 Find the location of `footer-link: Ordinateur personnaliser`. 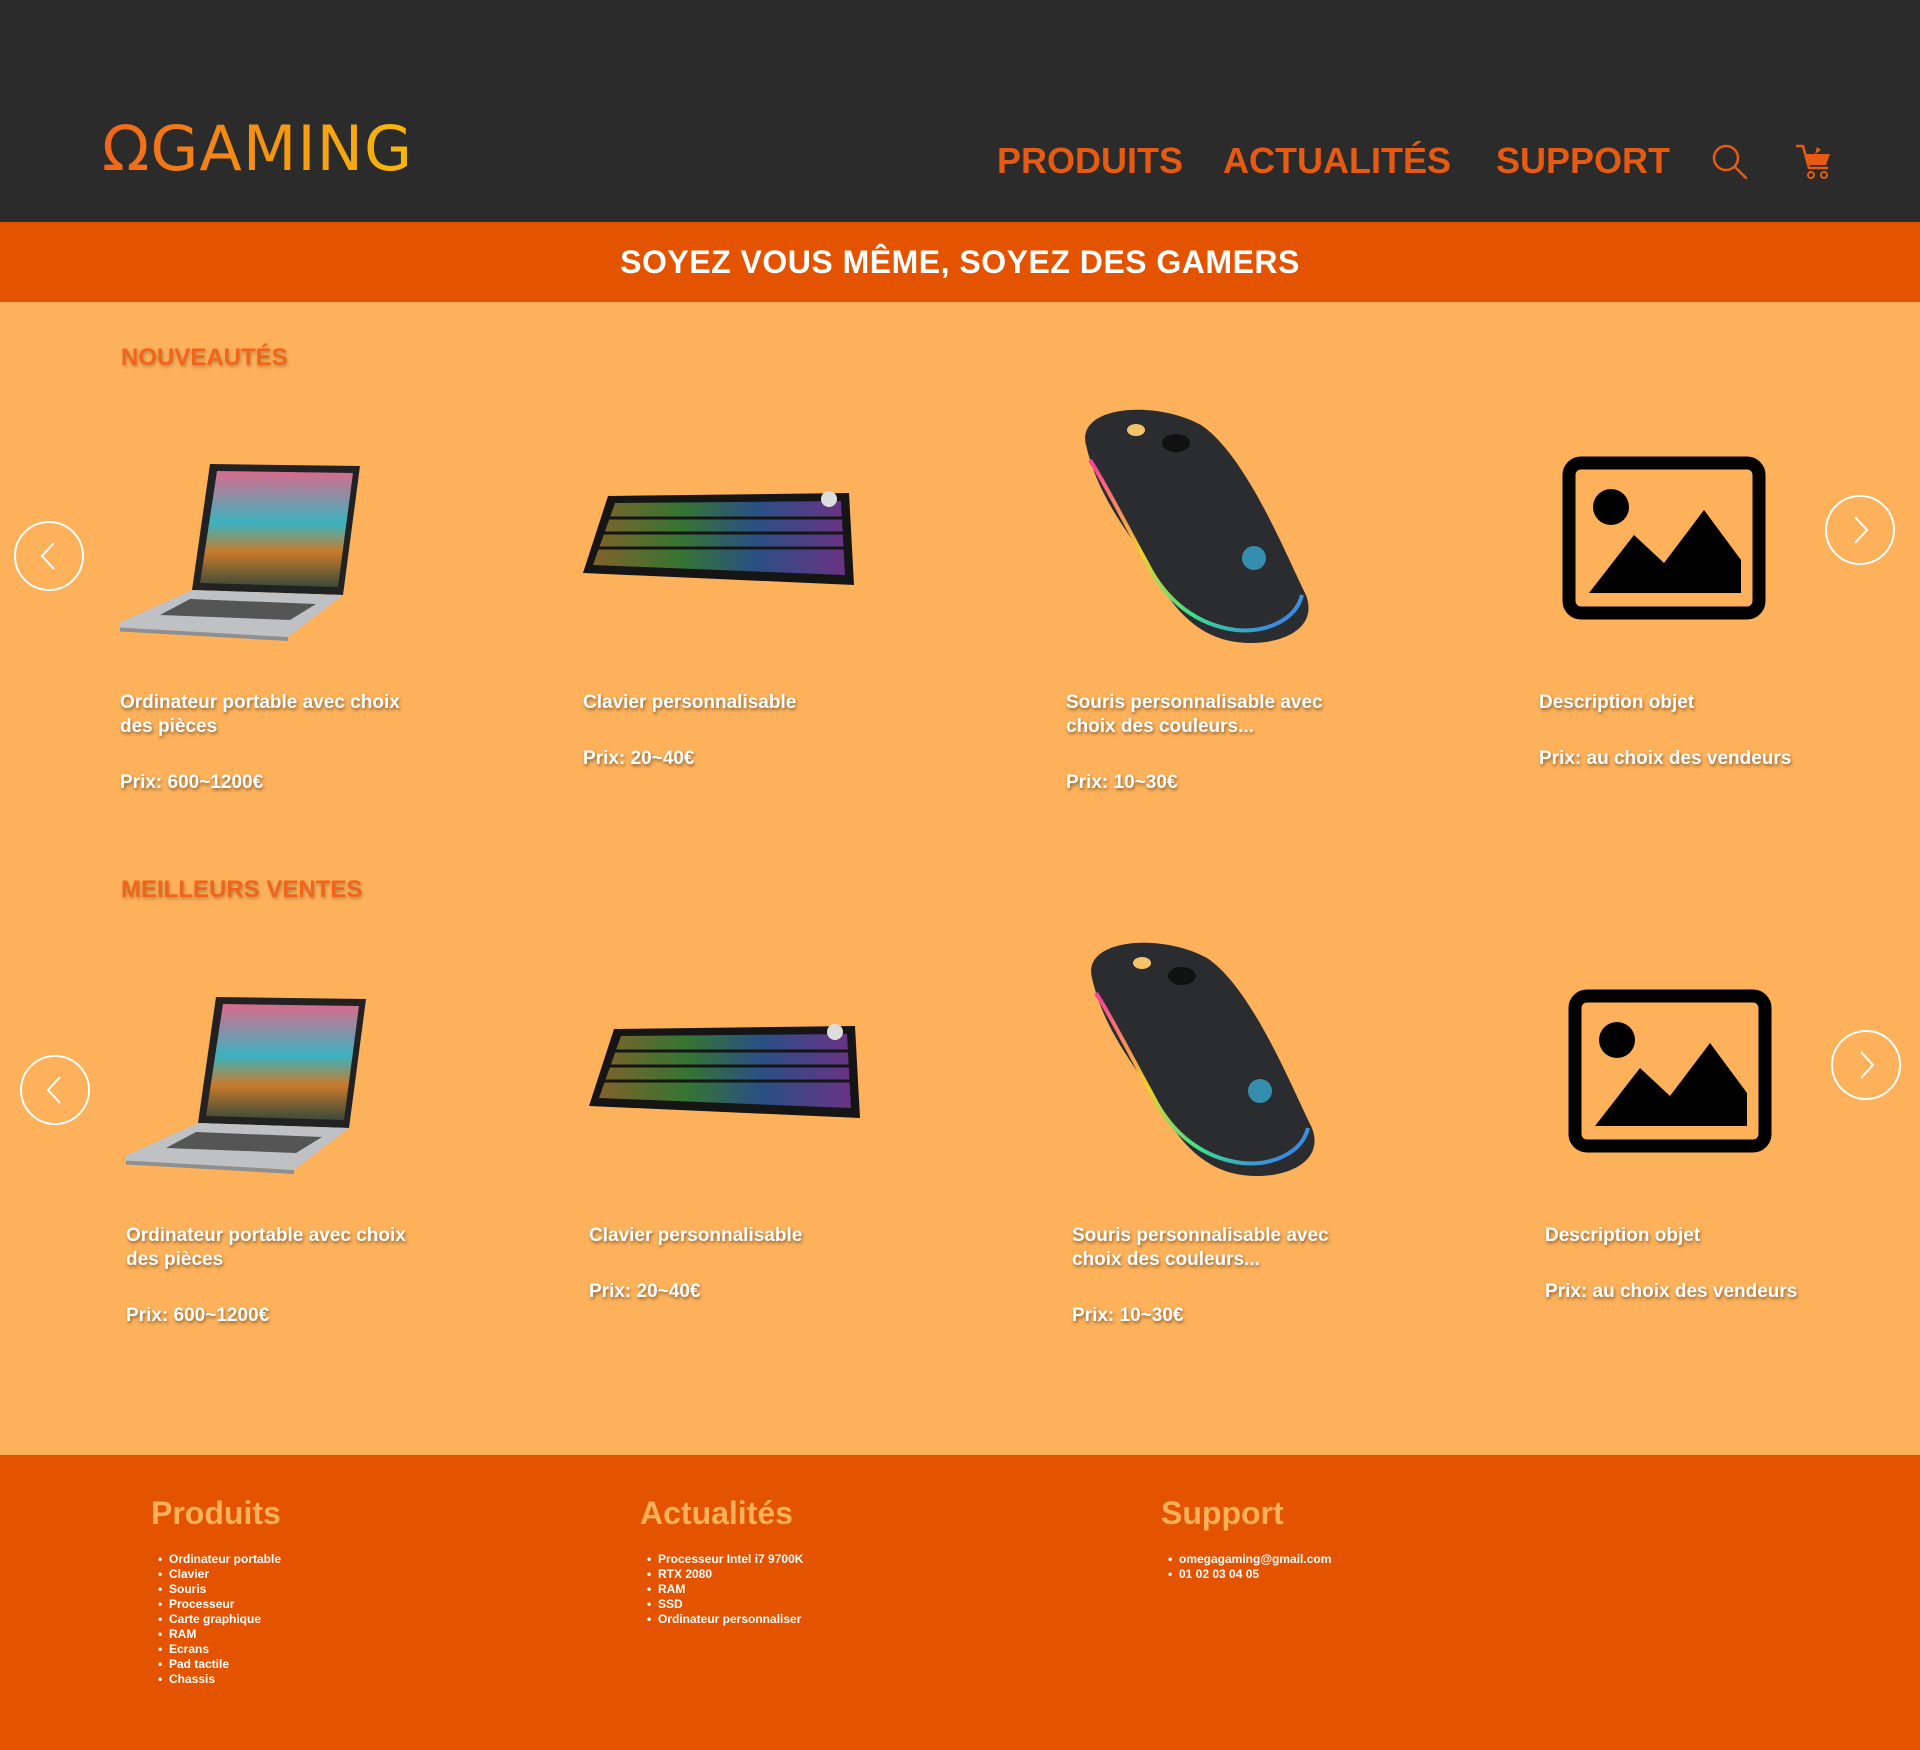

footer-link: Ordinateur personnaliser is located at coordinates (725, 1619).